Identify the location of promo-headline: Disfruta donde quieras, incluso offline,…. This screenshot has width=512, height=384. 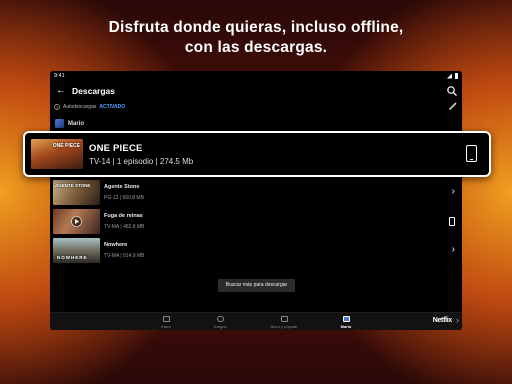
(256, 38).